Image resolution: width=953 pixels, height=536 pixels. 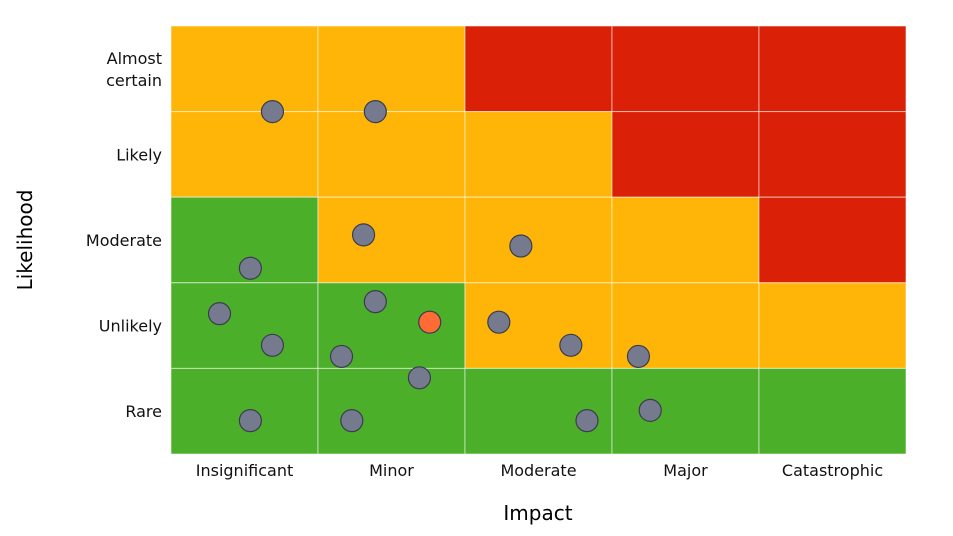 What do you see at coordinates (244, 470) in the screenshot?
I see `x-tick-label: Insignificant` at bounding box center [244, 470].